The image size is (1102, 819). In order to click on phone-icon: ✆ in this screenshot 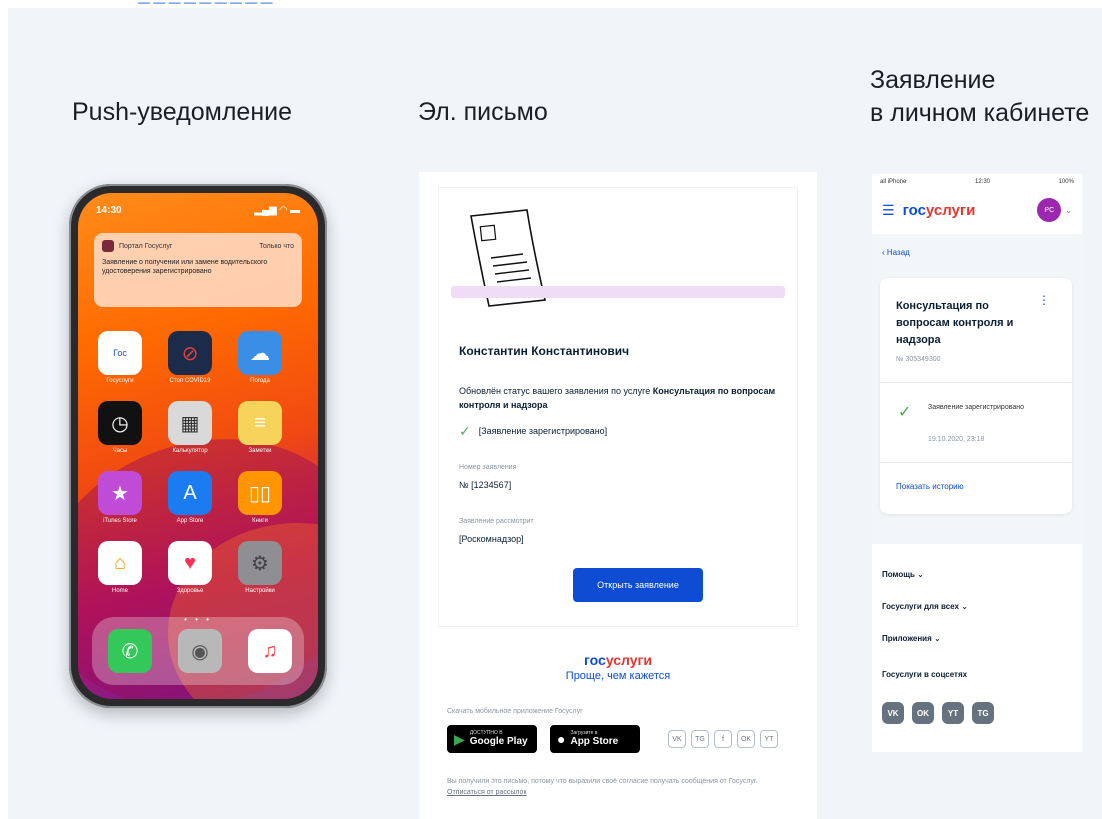, I will do `click(130, 651)`.